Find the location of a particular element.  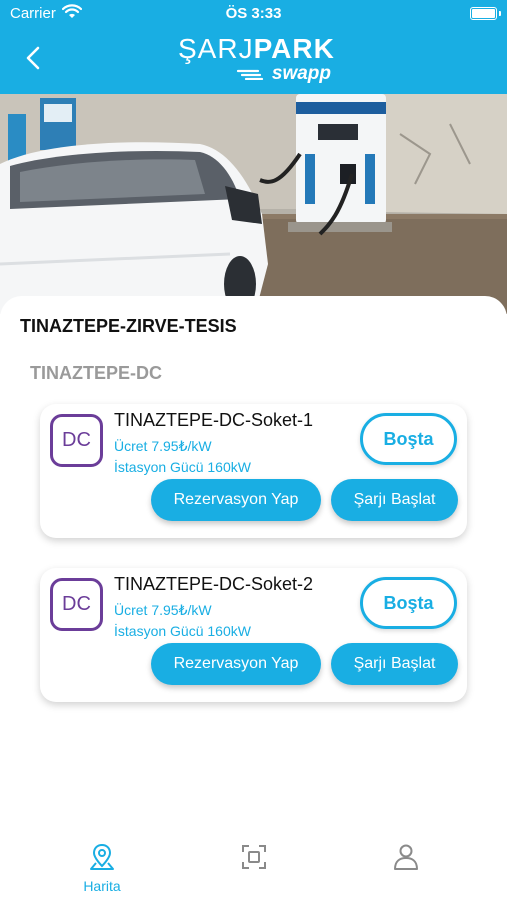

station-title: TINAZTEPE-ZIRVE-TESIS is located at coordinates (128, 326).